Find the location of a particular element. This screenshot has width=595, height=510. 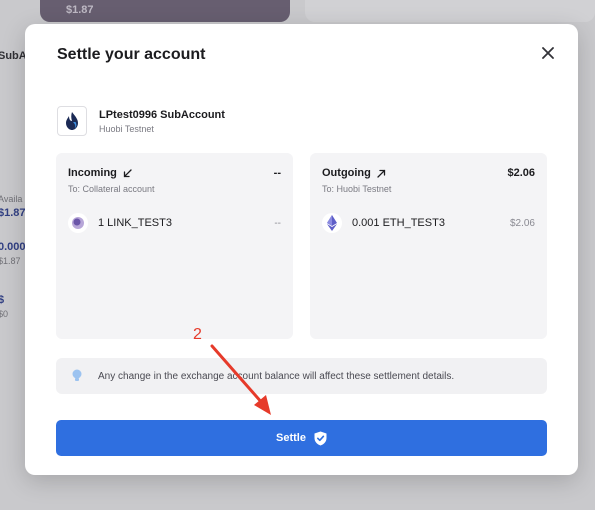

annotation-arrow-icon is located at coordinates (240, 379).